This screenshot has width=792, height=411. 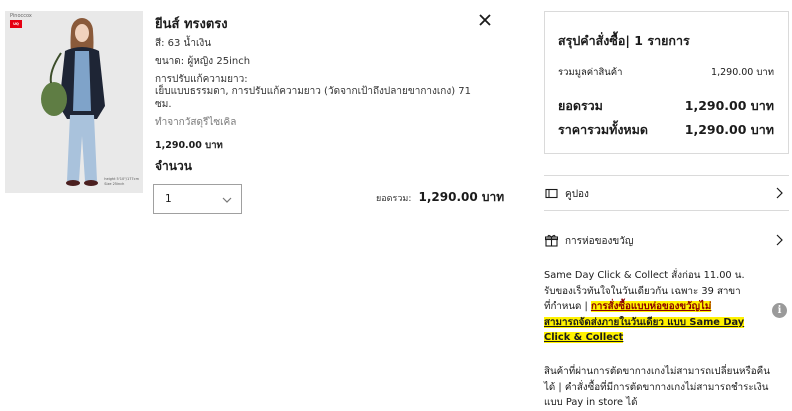 What do you see at coordinates (227, 200) in the screenshot?
I see `chevron-down-icon` at bounding box center [227, 200].